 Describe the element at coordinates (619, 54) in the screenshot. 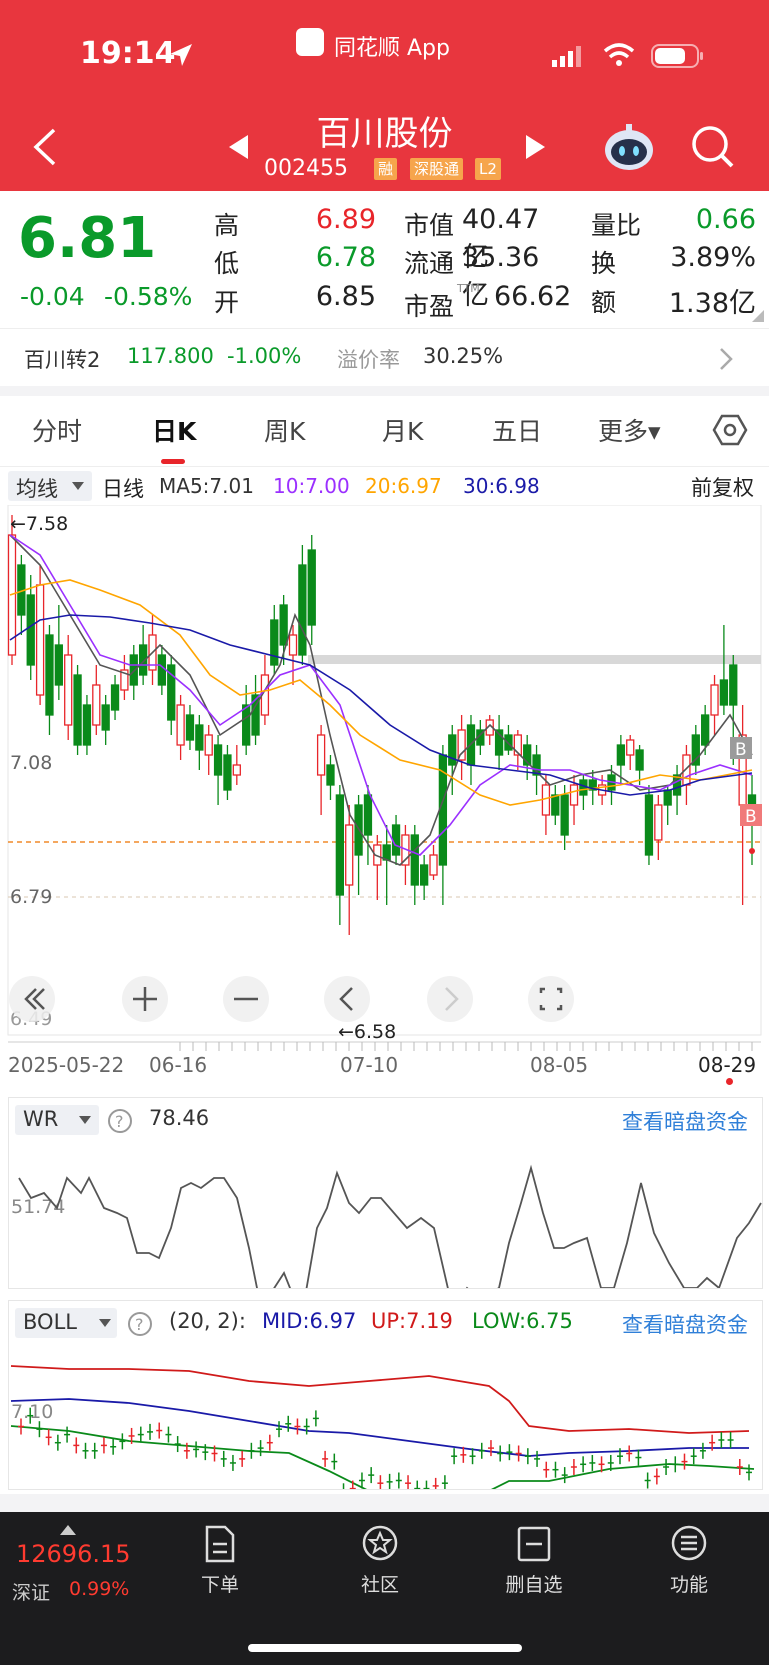

I see `wifi-icon` at that location.